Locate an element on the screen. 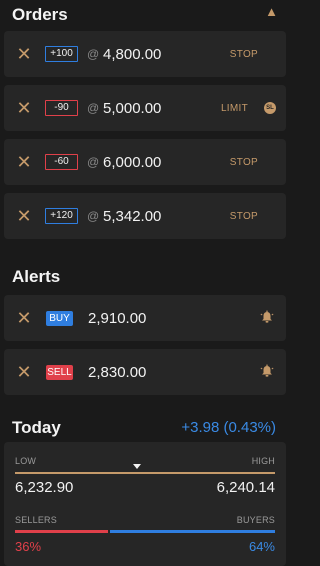  alerts-title: Alerts is located at coordinates (36, 276).